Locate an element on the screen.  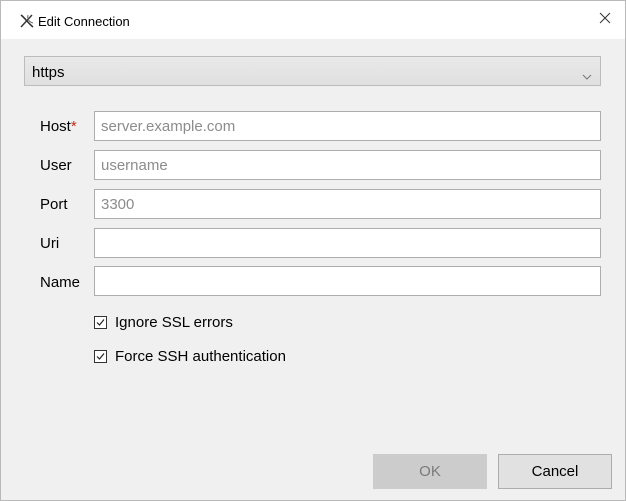
close-icon is located at coordinates (605, 20).